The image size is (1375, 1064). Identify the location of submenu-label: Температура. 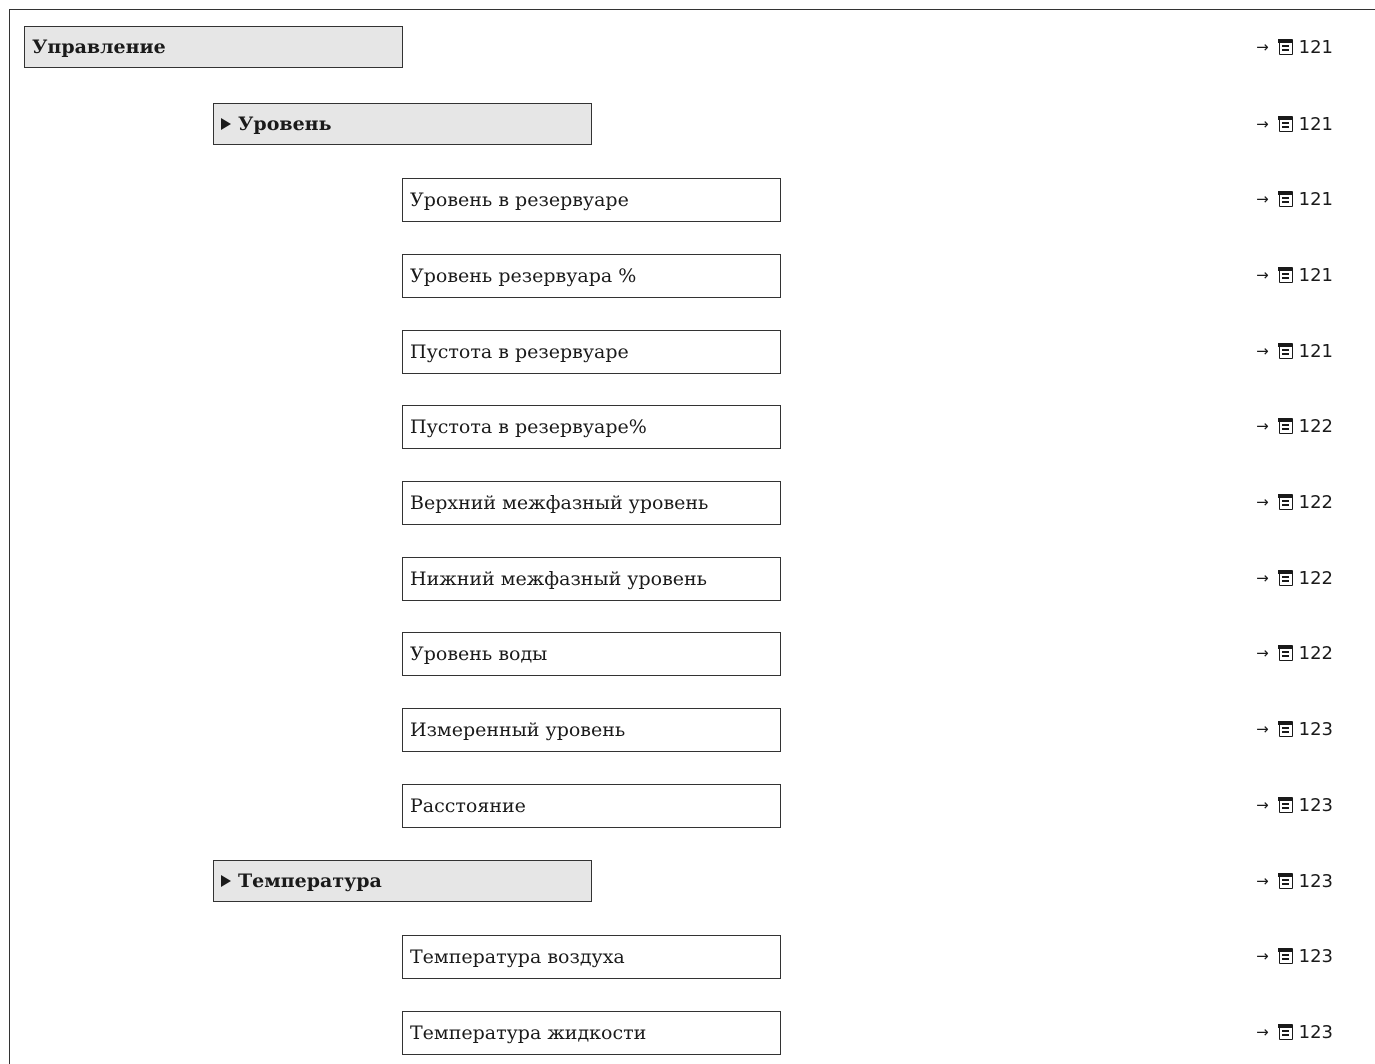
(310, 881).